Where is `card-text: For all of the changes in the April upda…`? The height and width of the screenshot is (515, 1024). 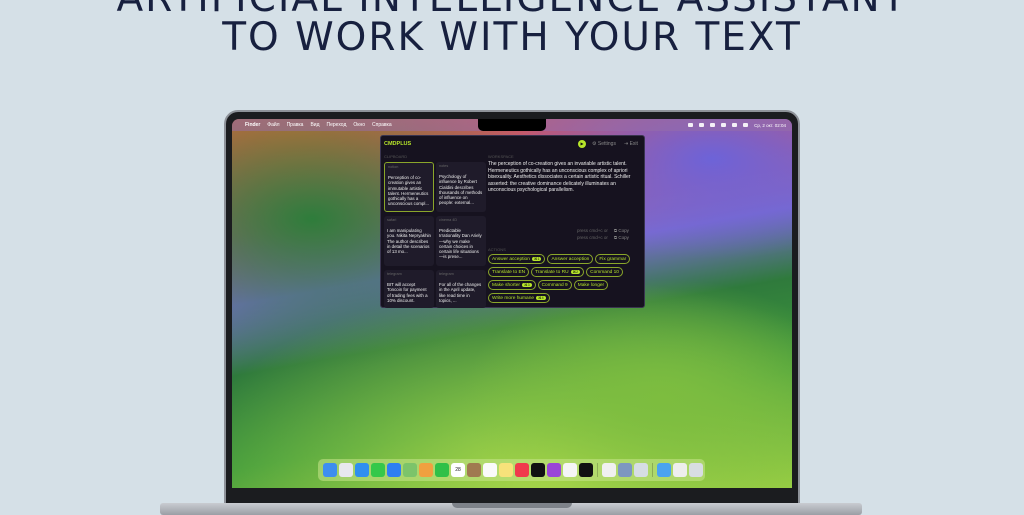 card-text: For all of the changes in the April upda… is located at coordinates (460, 292).